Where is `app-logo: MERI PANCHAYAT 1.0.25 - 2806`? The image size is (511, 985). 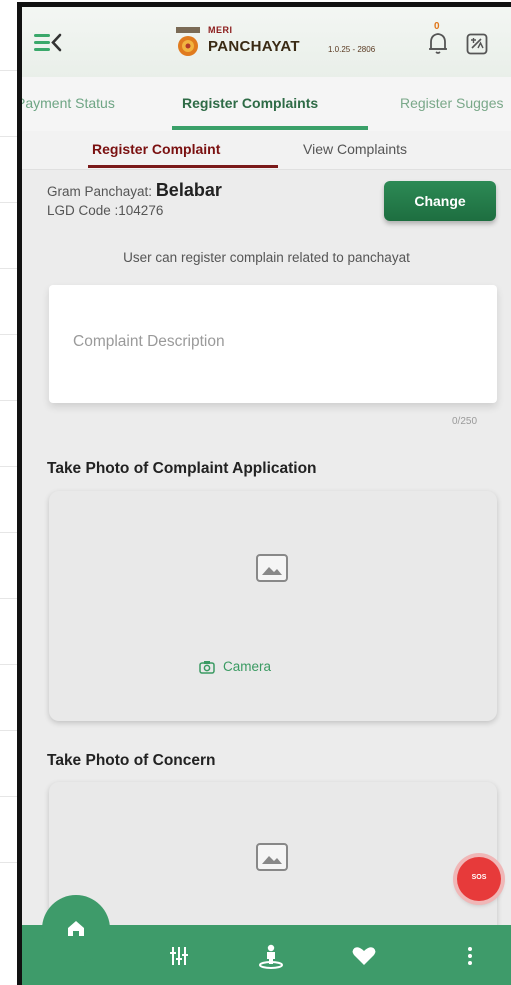 app-logo: MERI PANCHAYAT 1.0.25 - 2806 is located at coordinates (282, 42).